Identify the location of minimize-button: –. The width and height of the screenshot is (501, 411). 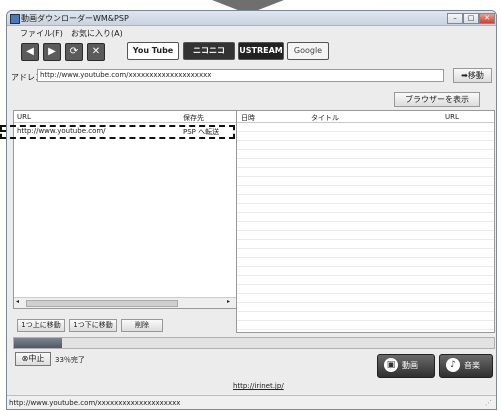
(455, 18).